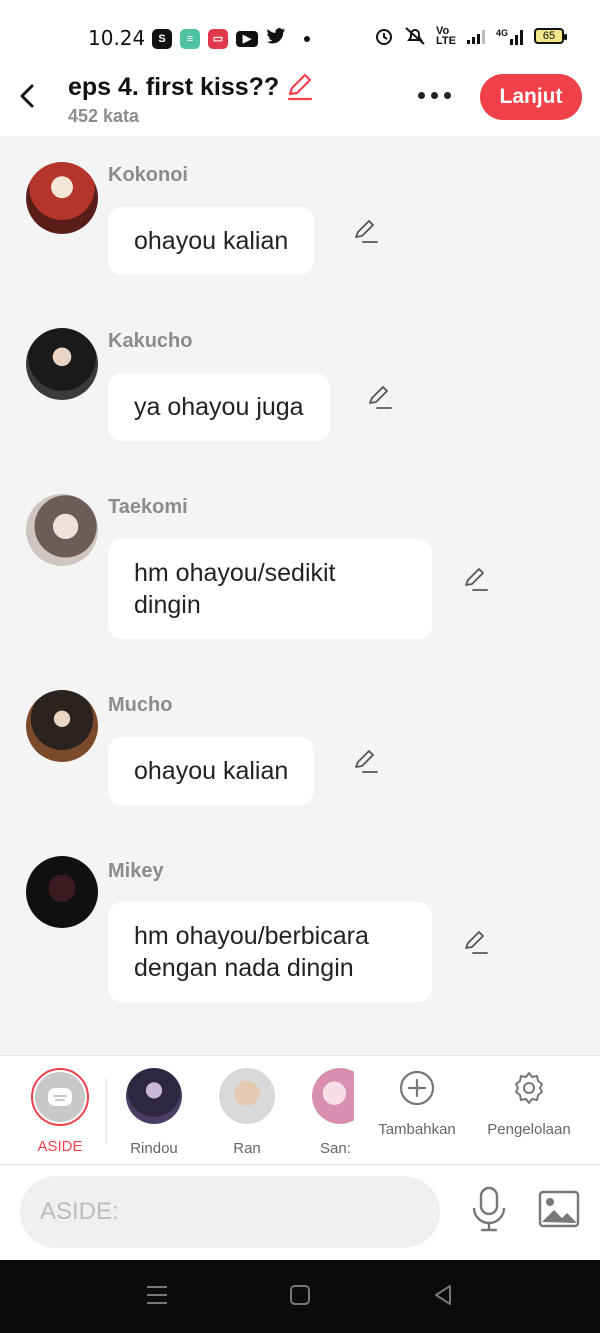  I want to click on avatar-kakucho, so click(62, 364).